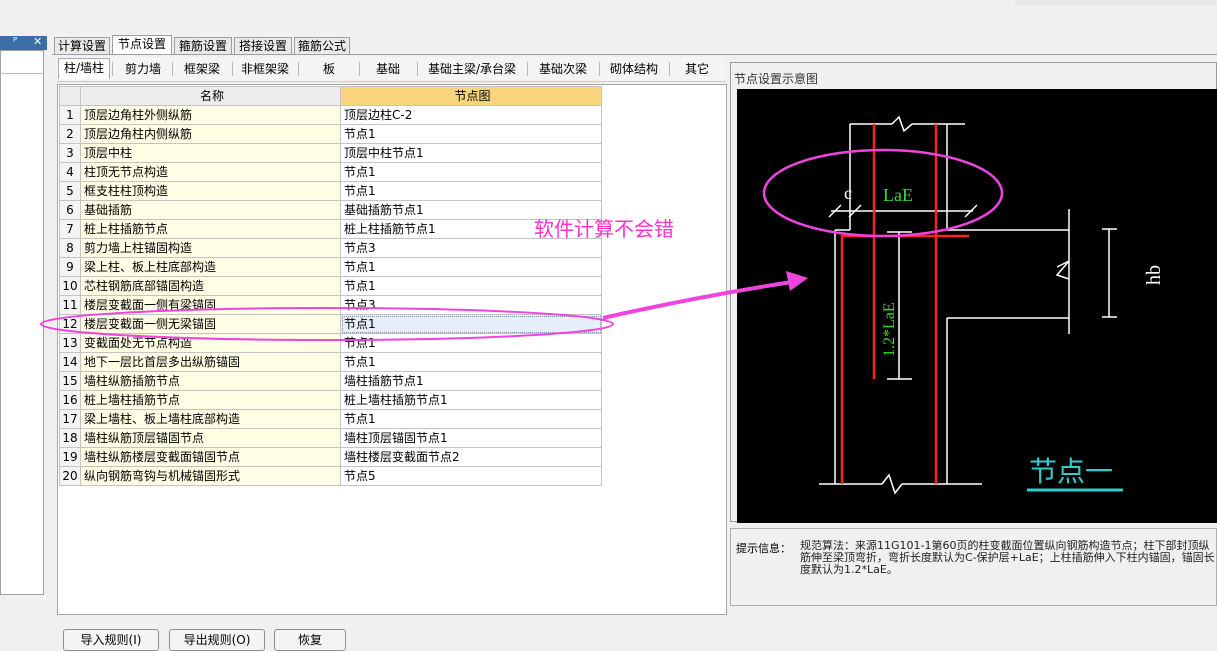 The height and width of the screenshot is (651, 1217). What do you see at coordinates (203, 45) in the screenshot?
I see `tab-stirrup-settings: 箍筋设置` at bounding box center [203, 45].